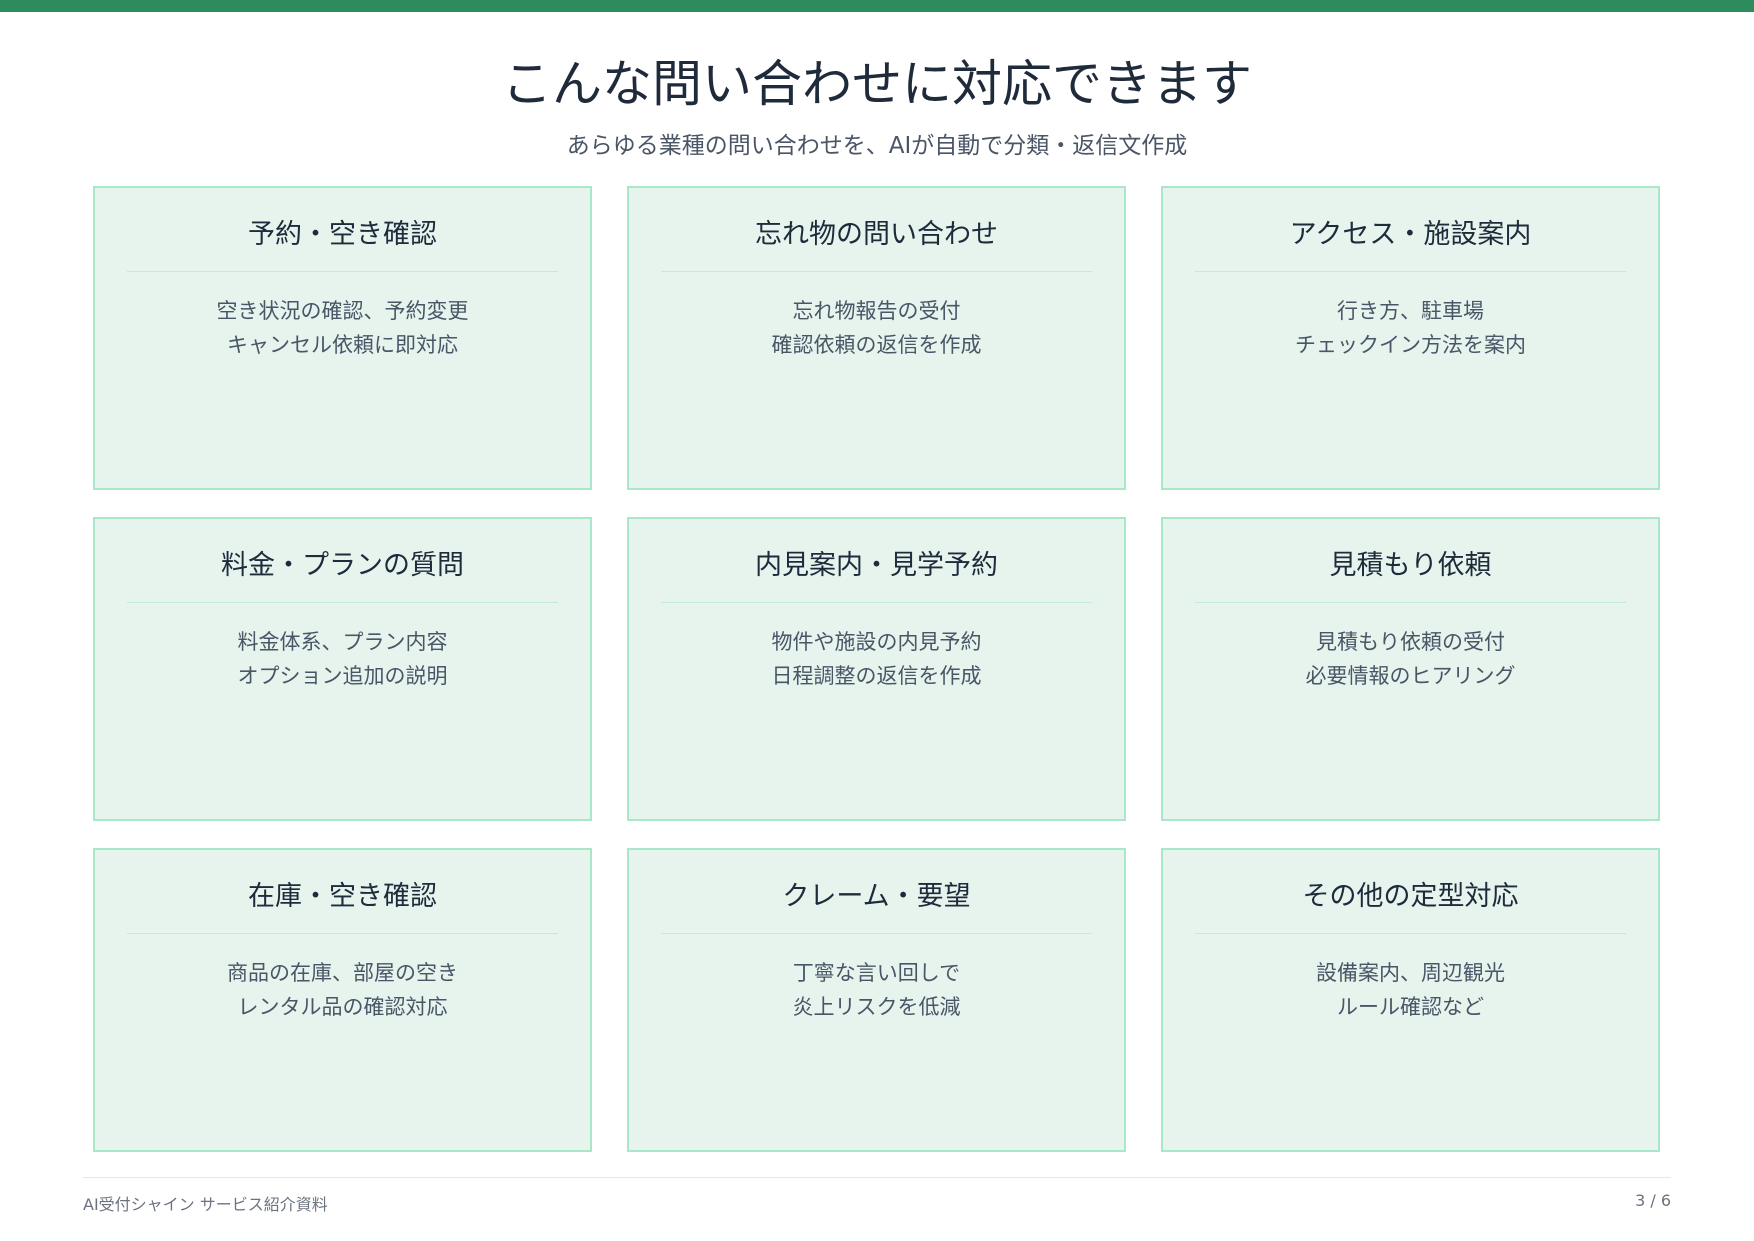 This screenshot has width=1754, height=1241. Describe the element at coordinates (342, 244) in the screenshot. I see `card-title: 予約・空き確認` at that location.